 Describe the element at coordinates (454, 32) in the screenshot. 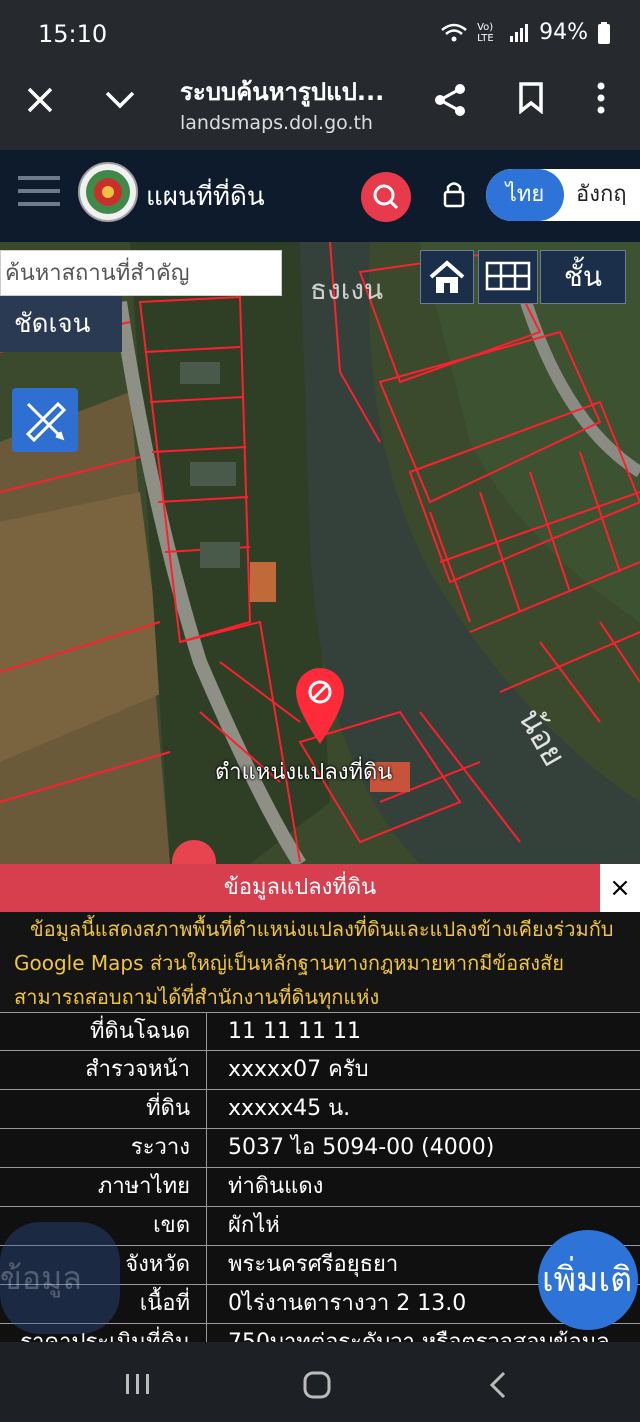

I see `wifi-icon` at that location.